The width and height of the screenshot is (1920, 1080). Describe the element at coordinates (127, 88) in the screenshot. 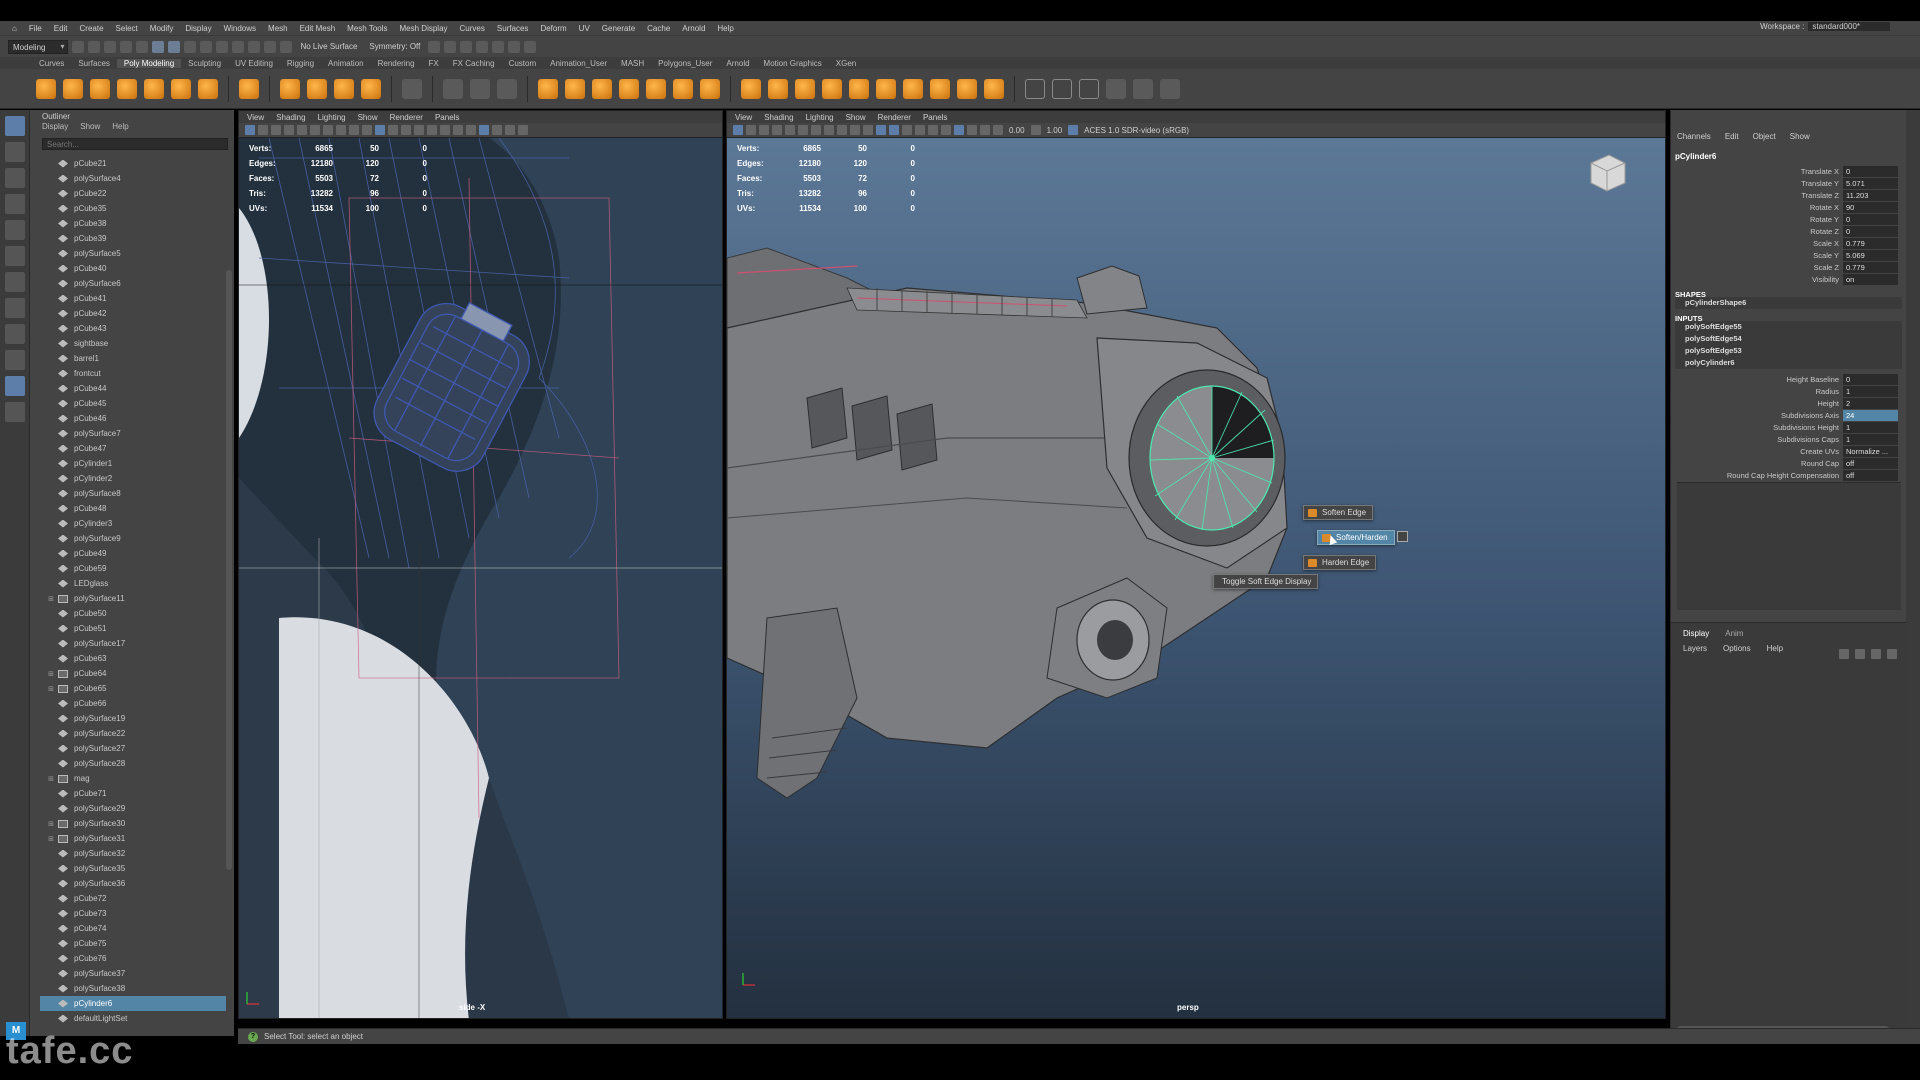

I see `poly-cone-icon` at that location.